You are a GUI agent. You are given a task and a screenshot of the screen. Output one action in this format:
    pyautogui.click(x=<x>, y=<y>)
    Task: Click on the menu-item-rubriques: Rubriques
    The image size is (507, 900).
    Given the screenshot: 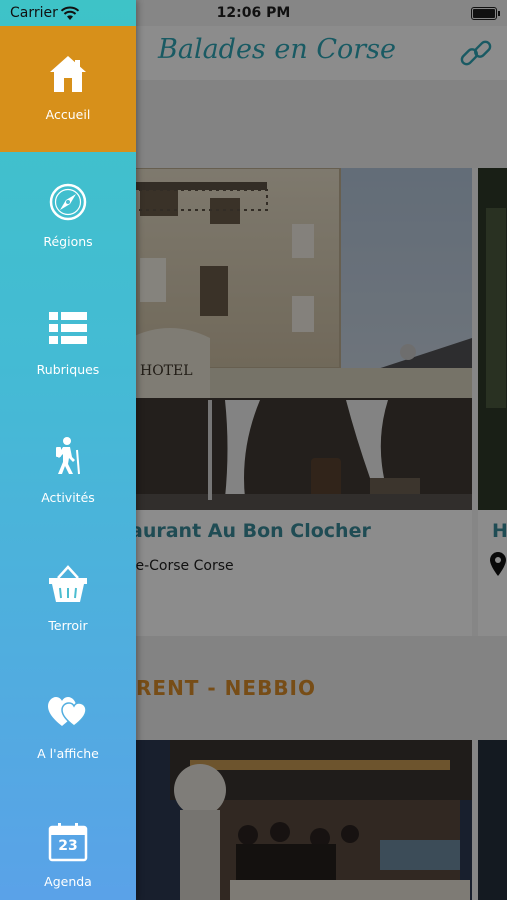 What is the action you would take?
    pyautogui.click(x=68, y=343)
    